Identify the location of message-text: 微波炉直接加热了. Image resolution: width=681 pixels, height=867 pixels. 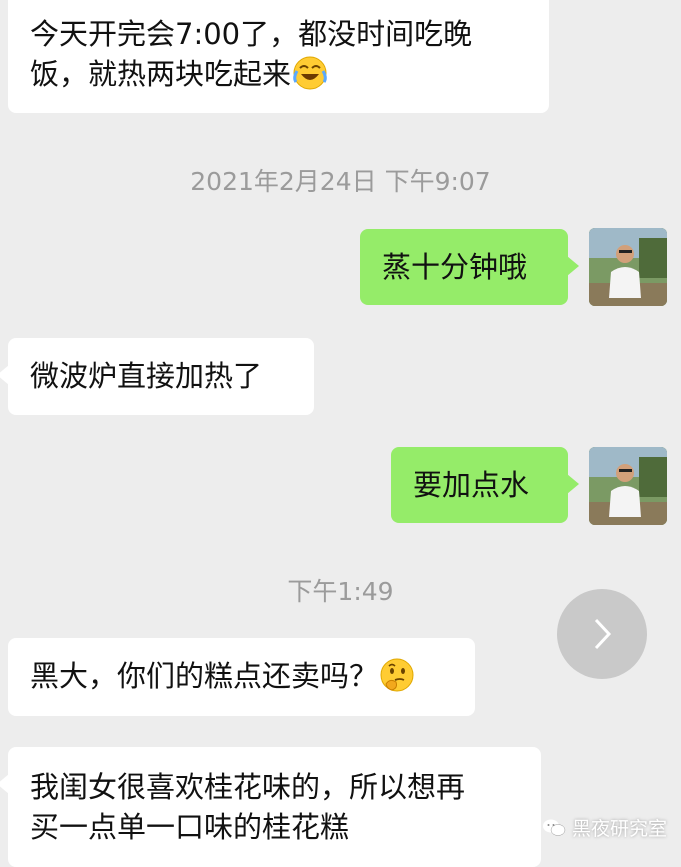
(146, 376).